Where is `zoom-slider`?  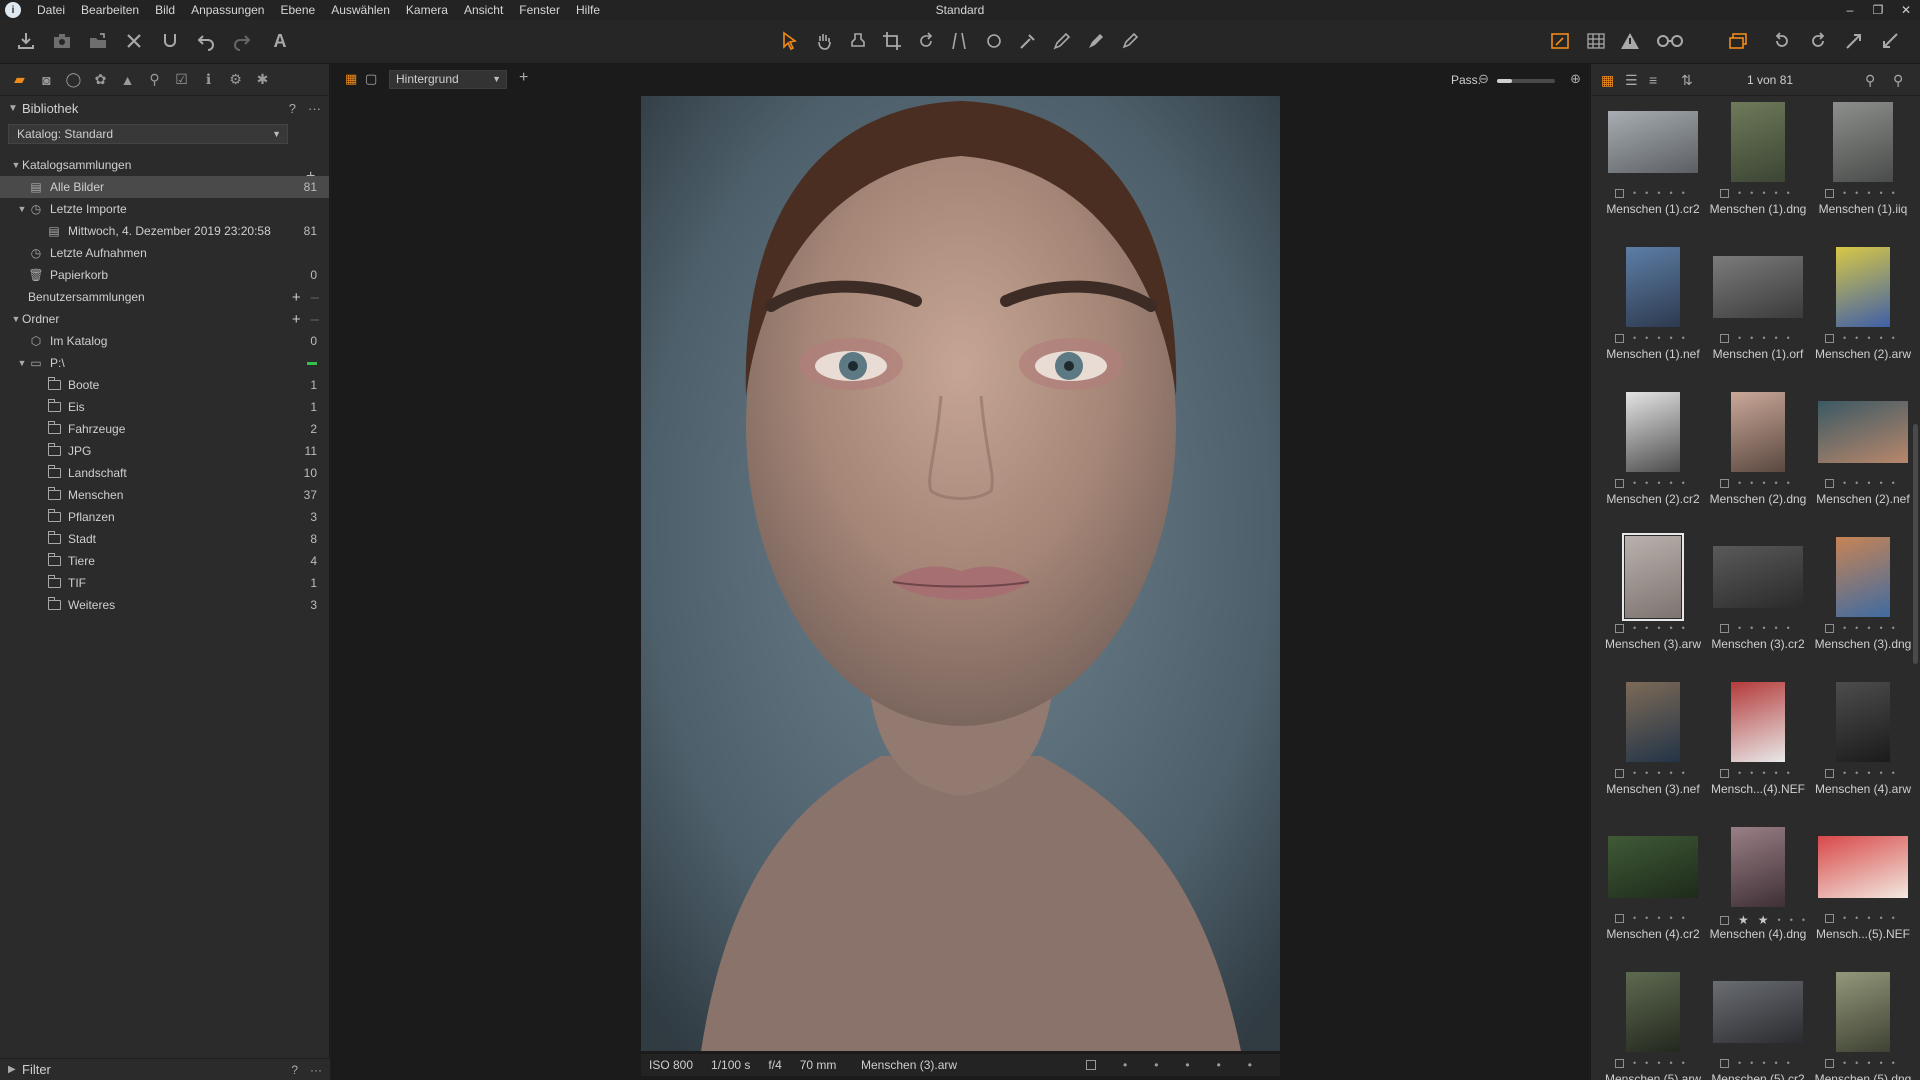 zoom-slider is located at coordinates (1526, 81).